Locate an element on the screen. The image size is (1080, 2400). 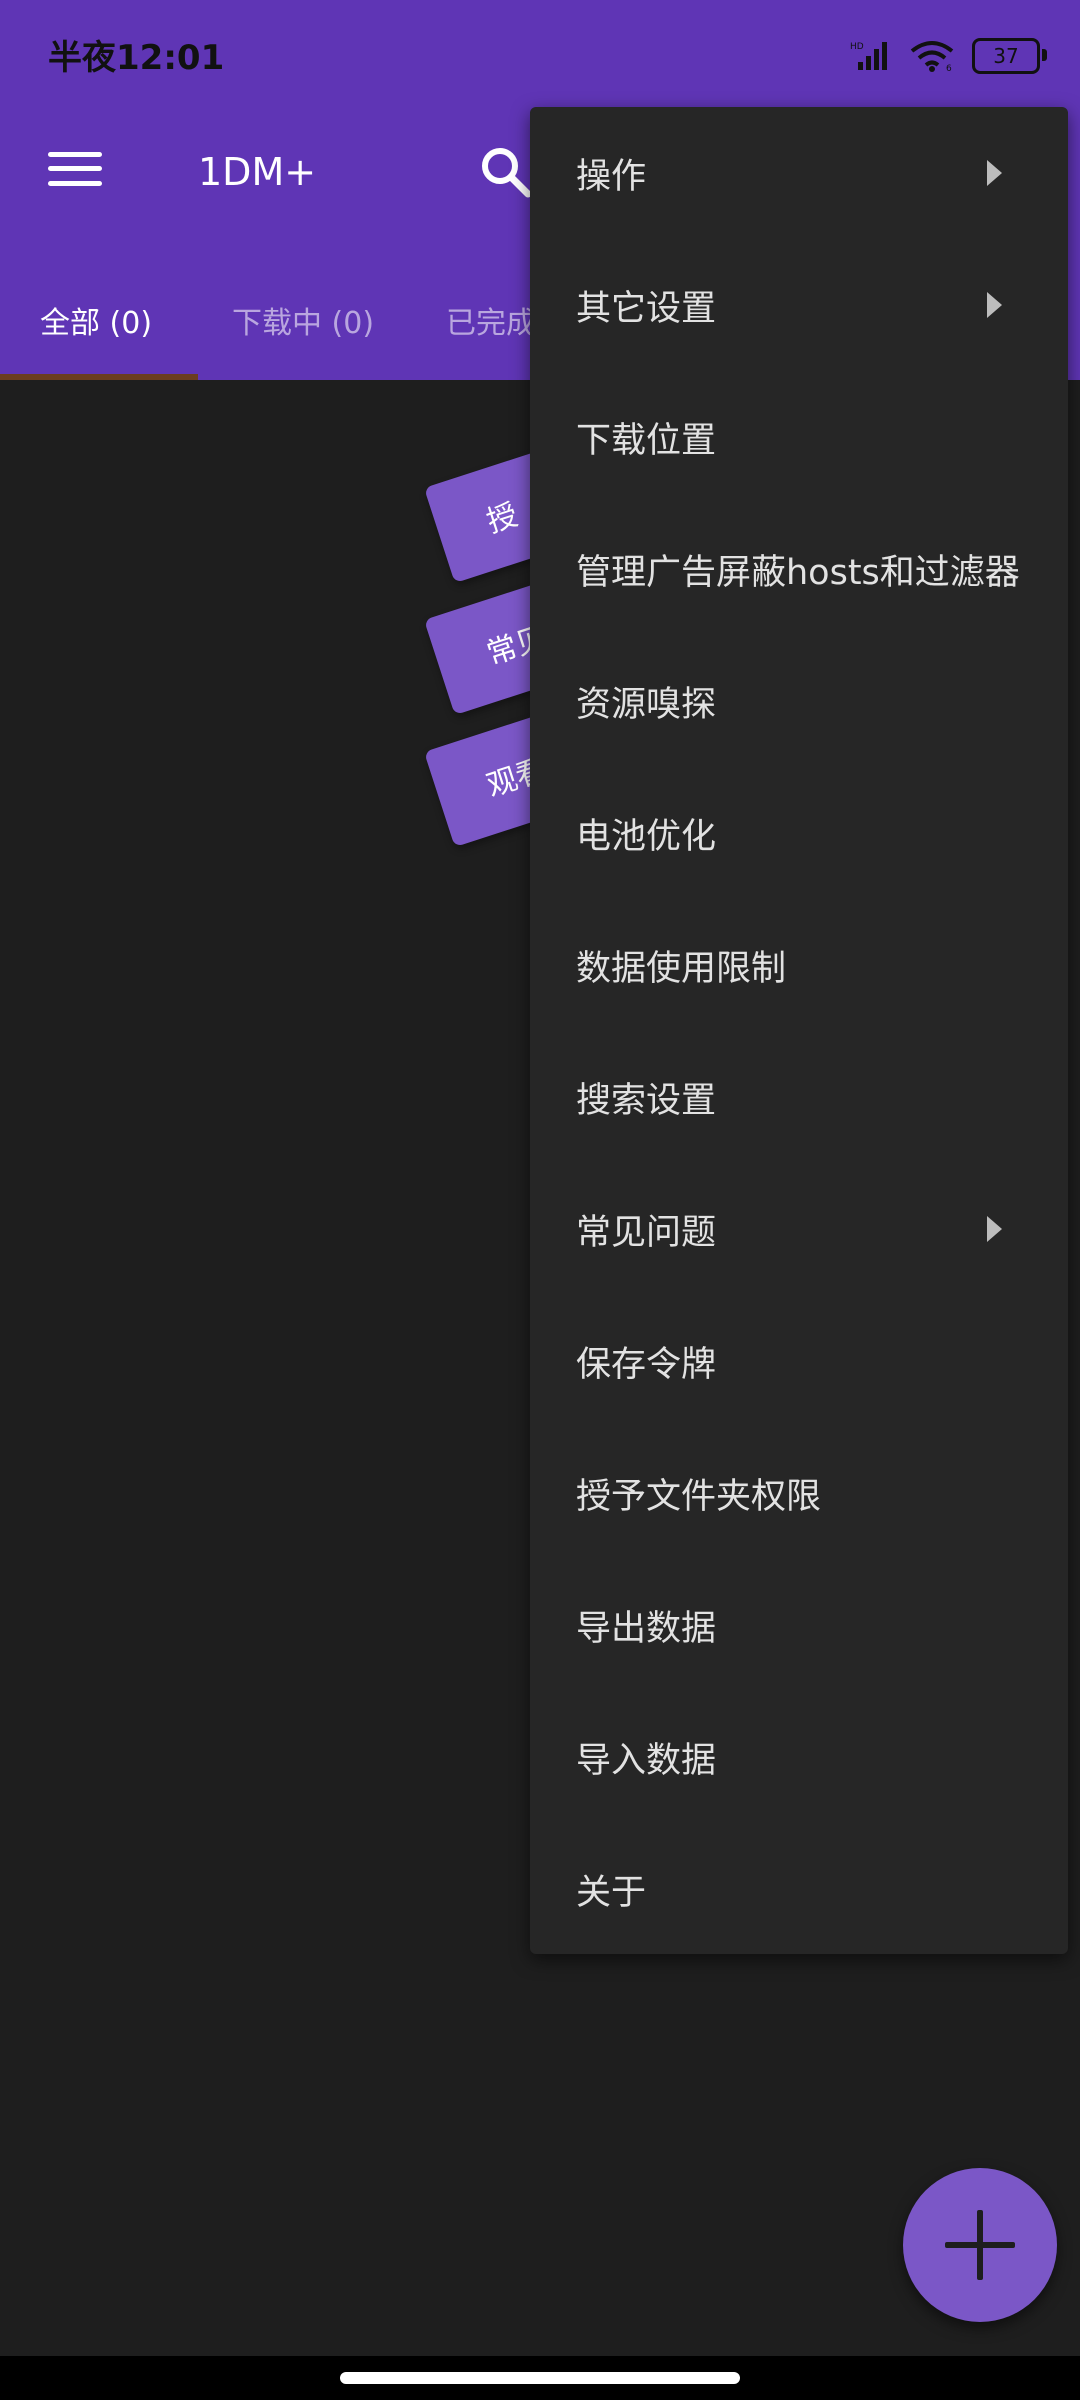
menu-item-other-settings: 其它设置 is located at coordinates (799, 305).